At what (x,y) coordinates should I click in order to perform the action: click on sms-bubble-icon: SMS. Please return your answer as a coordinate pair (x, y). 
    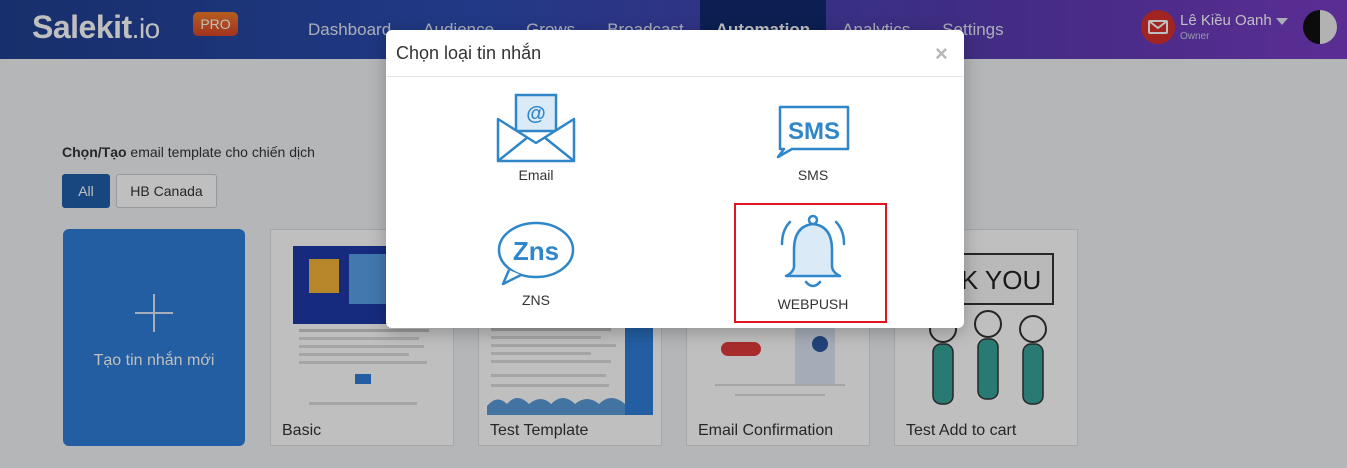
    Looking at the image, I should click on (813, 132).